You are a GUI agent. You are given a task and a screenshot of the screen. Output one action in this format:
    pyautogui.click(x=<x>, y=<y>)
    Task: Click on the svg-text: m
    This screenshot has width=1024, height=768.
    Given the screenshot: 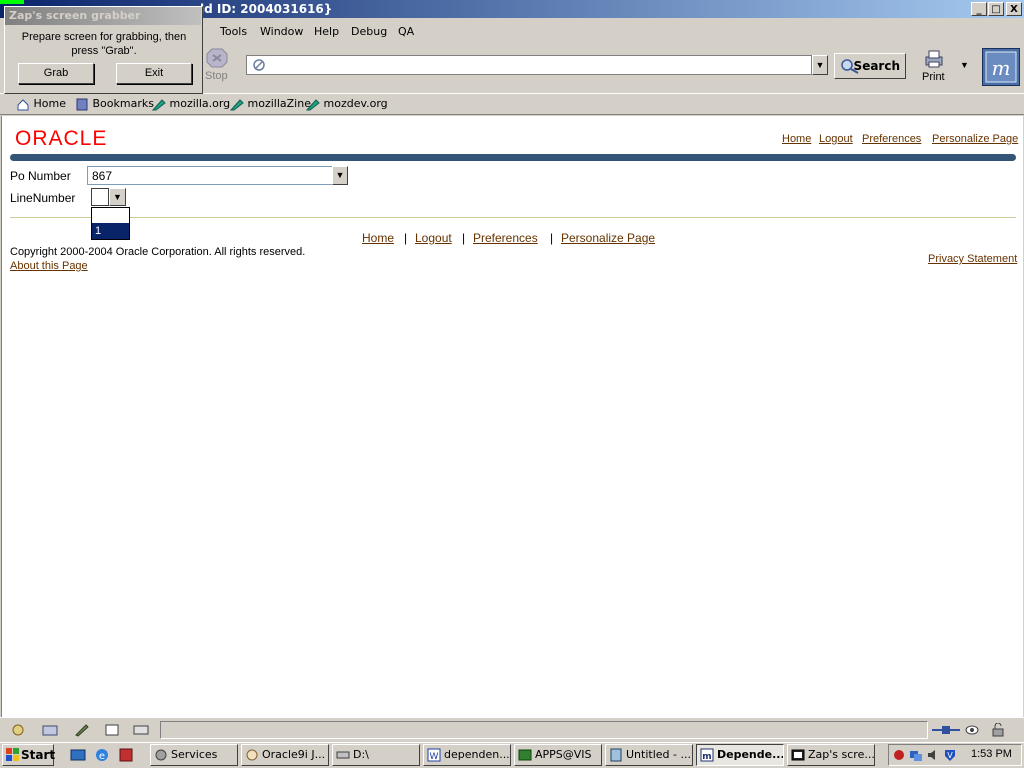 What is the action you would take?
    pyautogui.click(x=706, y=757)
    